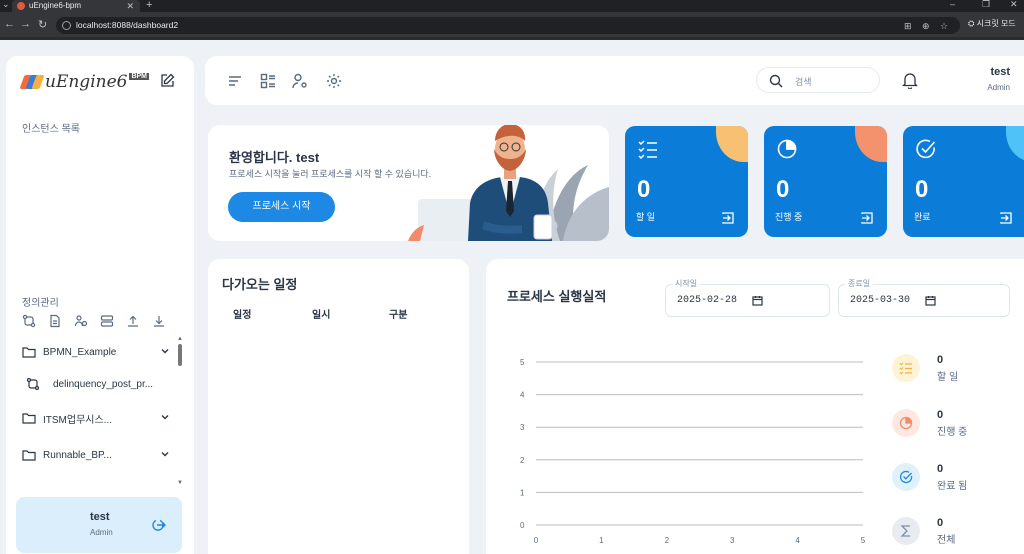 The image size is (1024, 554). Describe the element at coordinates (180, 411) in the screenshot. I see `sidebar-scrollbar: ▲ ▼` at that location.